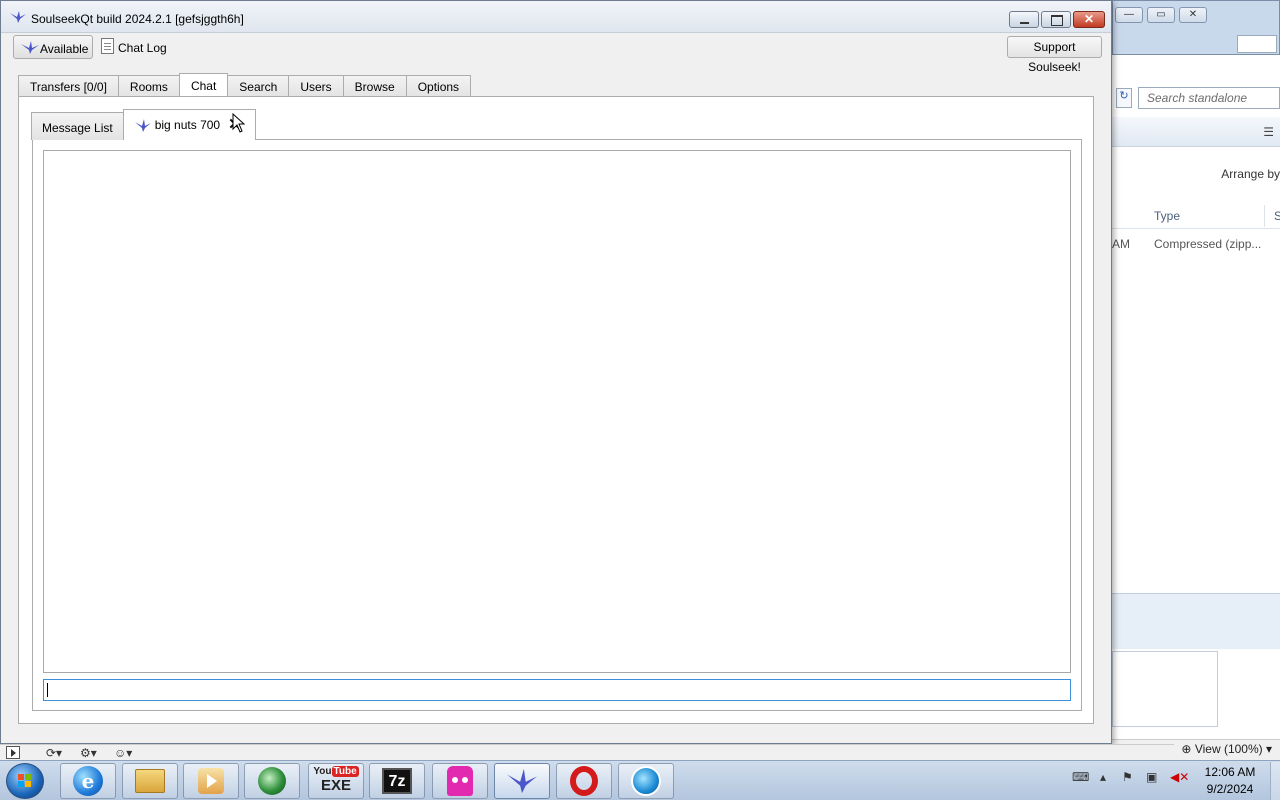  I want to click on taskbar-media-player, so click(211, 781).